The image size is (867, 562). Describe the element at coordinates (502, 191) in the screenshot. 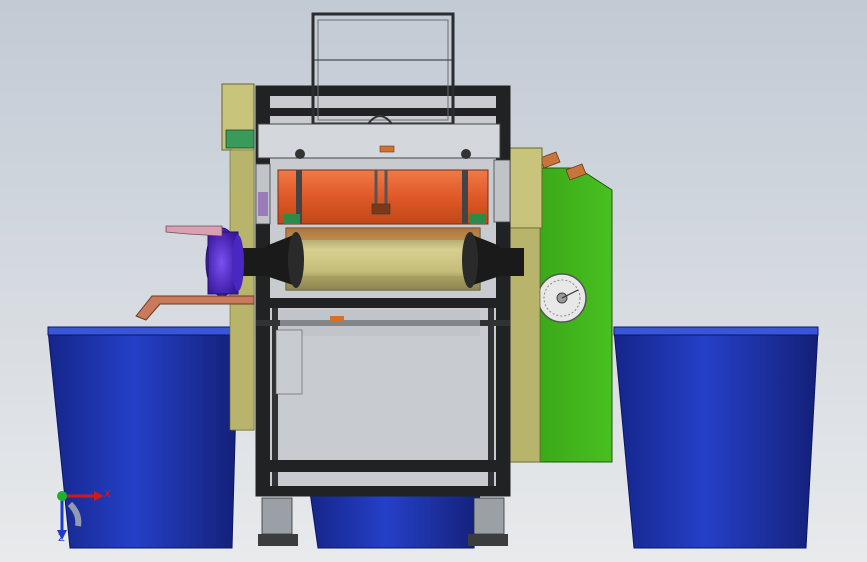

I see `right-piston` at that location.